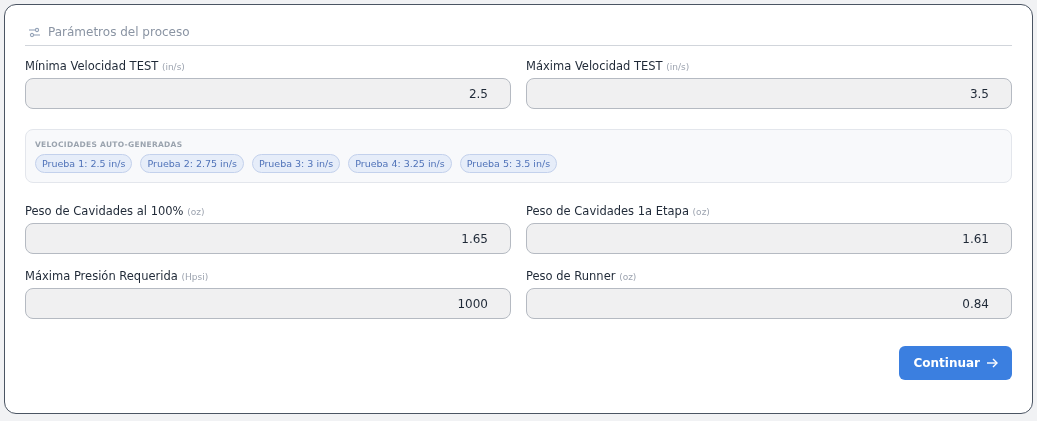 Image resolution: width=1037 pixels, height=421 pixels. I want to click on input-field: 1.65, so click(268, 238).